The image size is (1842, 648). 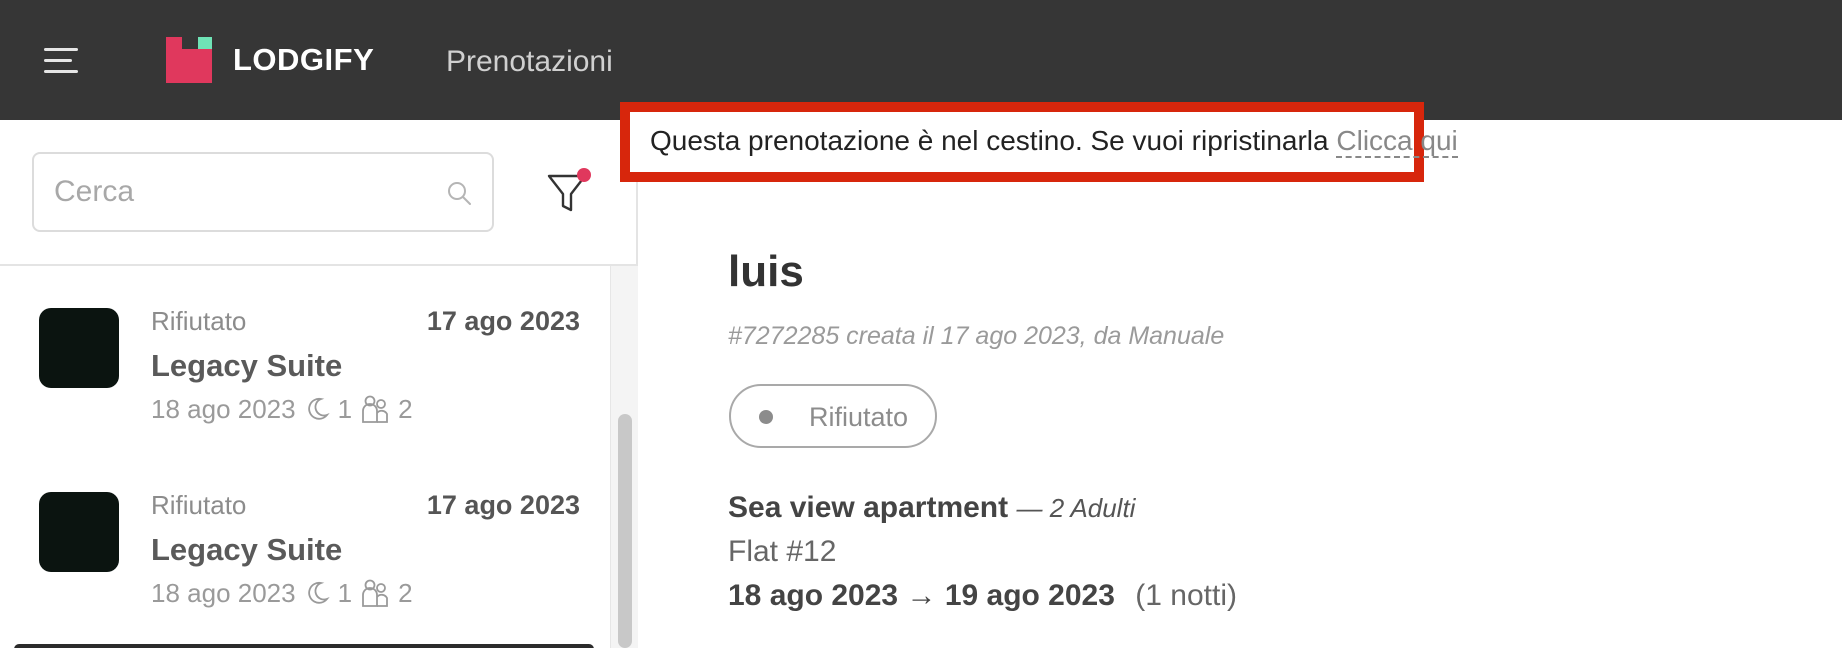 I want to click on status-badge: Rifiutato, so click(x=833, y=416).